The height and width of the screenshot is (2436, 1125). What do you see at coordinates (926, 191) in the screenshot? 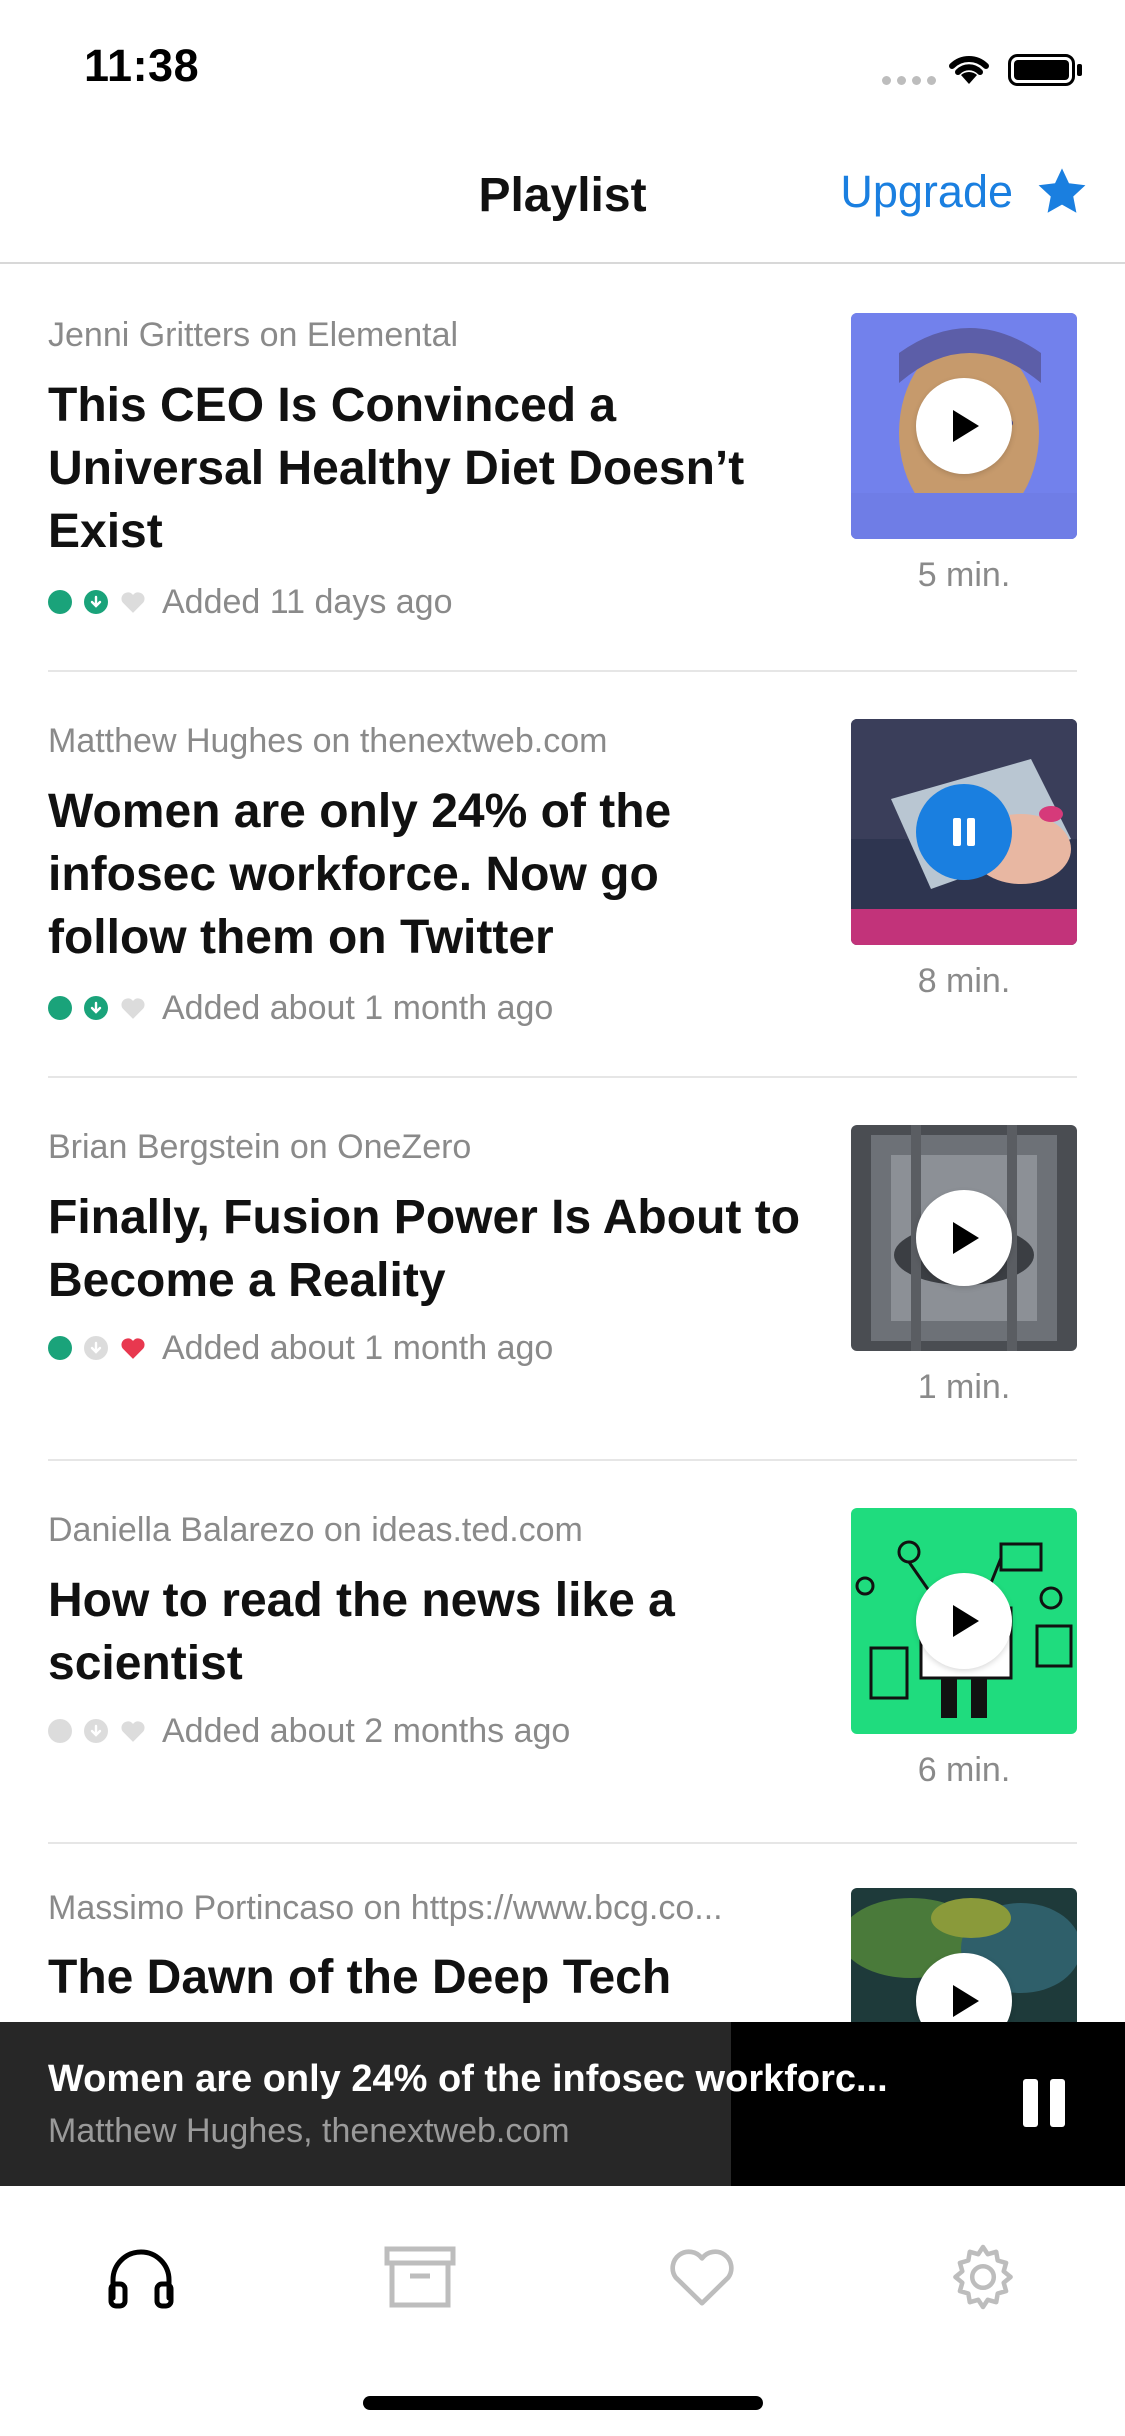
I see `upgrade-label: Upgrade` at bounding box center [926, 191].